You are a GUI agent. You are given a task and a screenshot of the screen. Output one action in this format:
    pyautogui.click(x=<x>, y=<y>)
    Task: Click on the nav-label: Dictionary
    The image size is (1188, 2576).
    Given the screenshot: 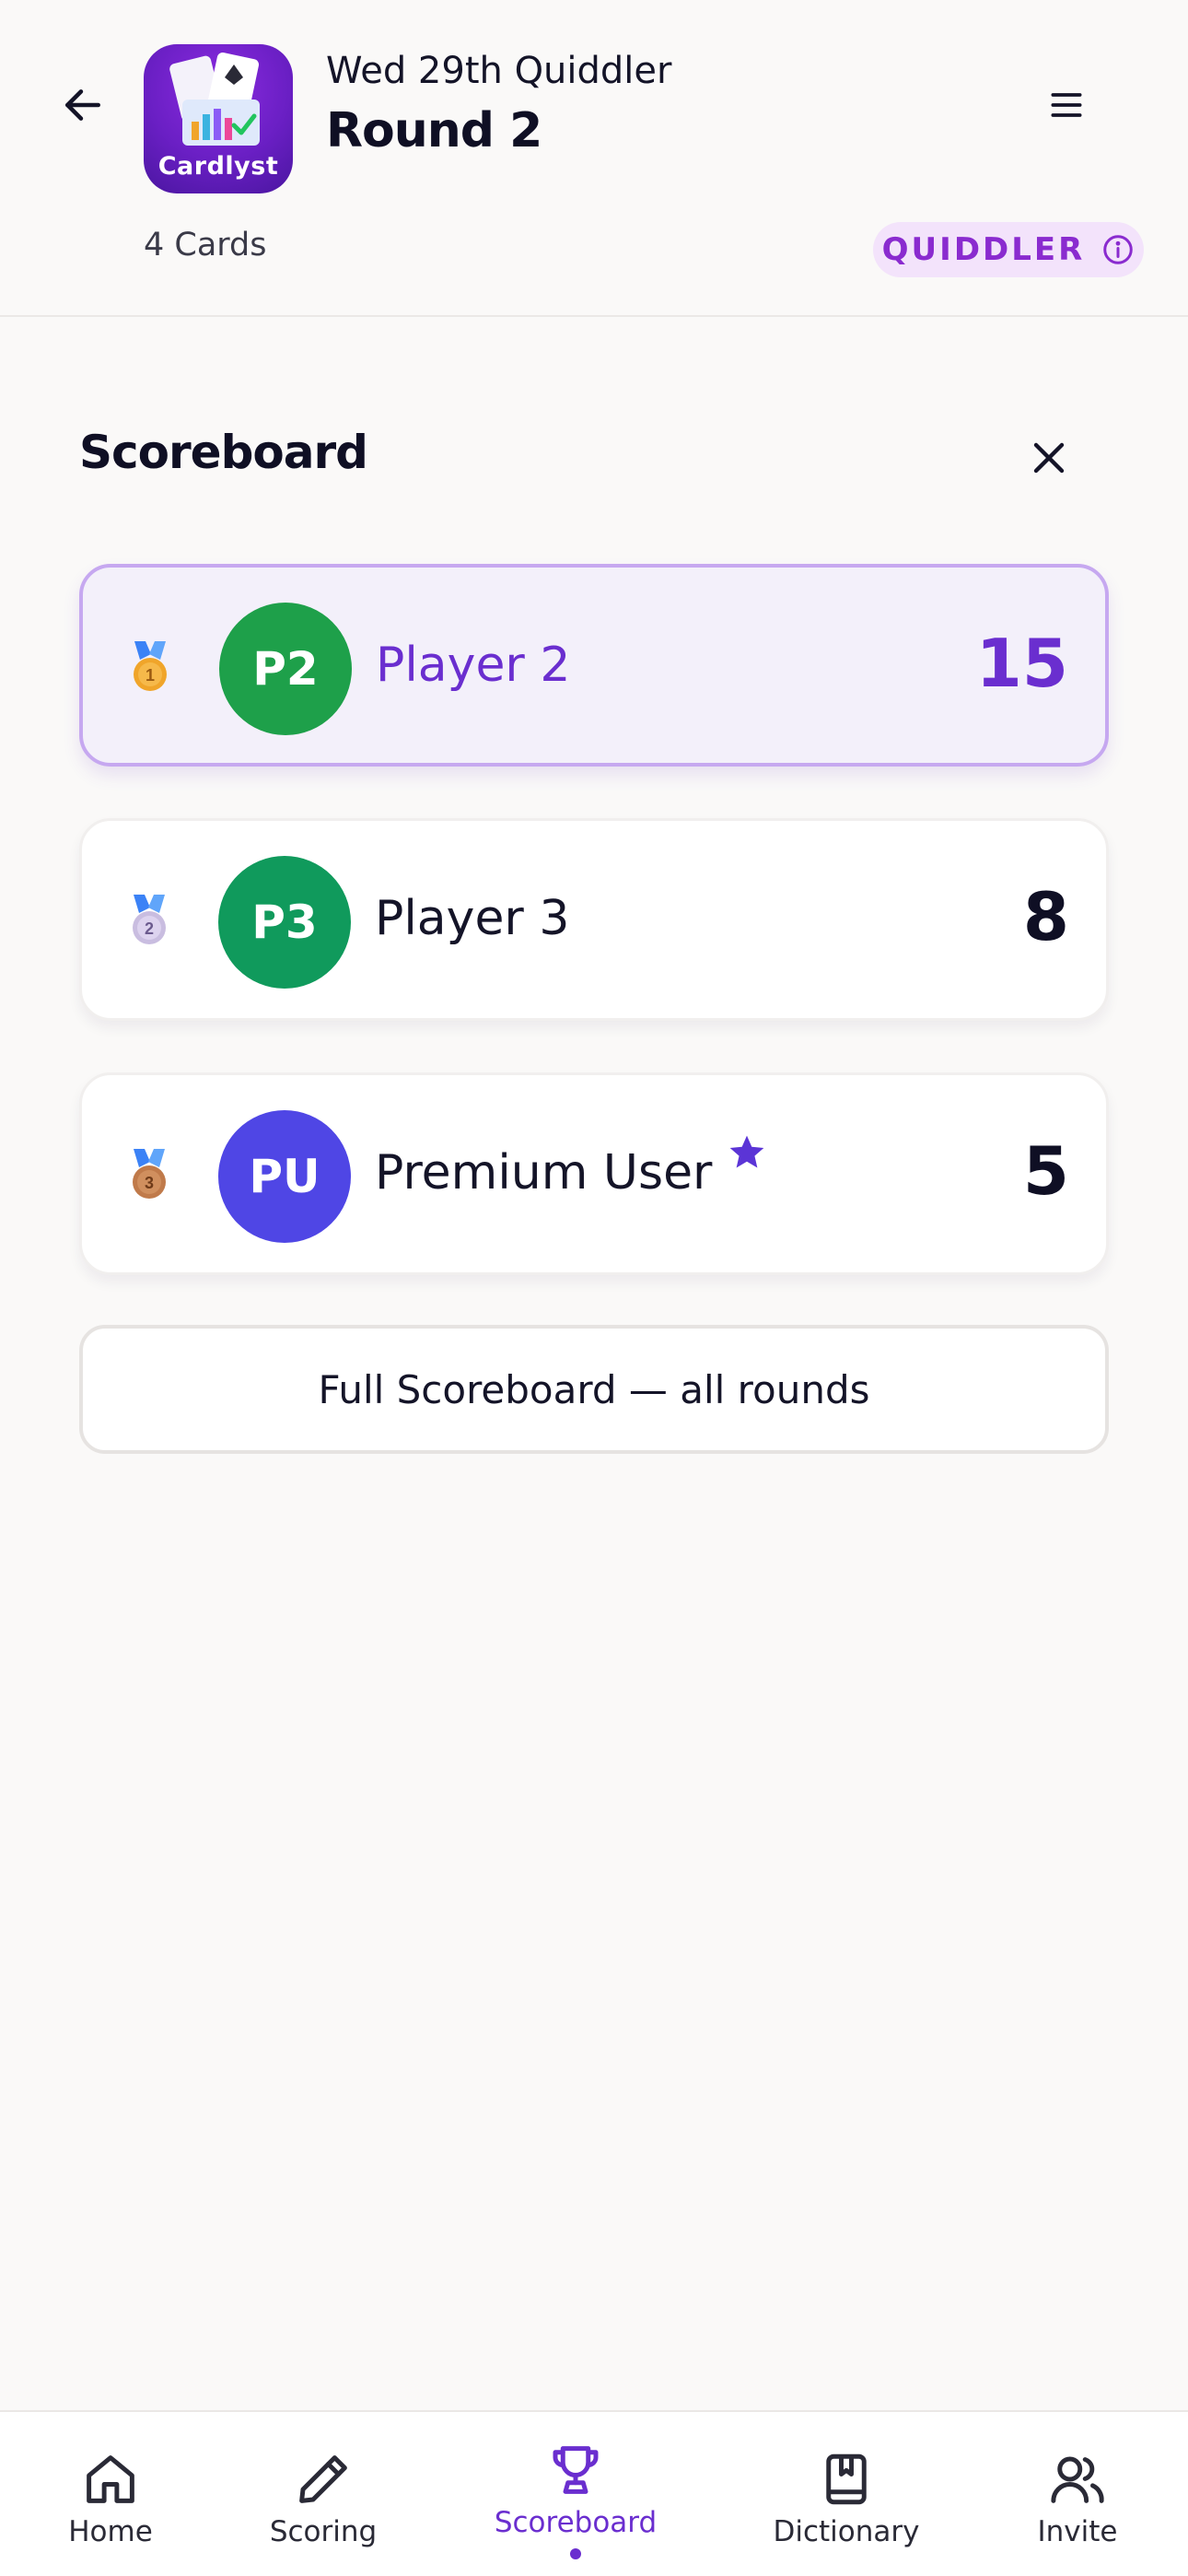 What is the action you would take?
    pyautogui.click(x=846, y=2531)
    